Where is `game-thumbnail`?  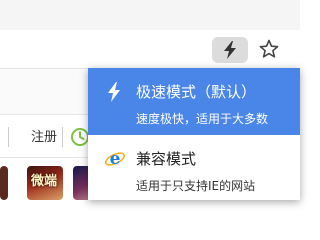
game-thumbnail is located at coordinates (4, 183).